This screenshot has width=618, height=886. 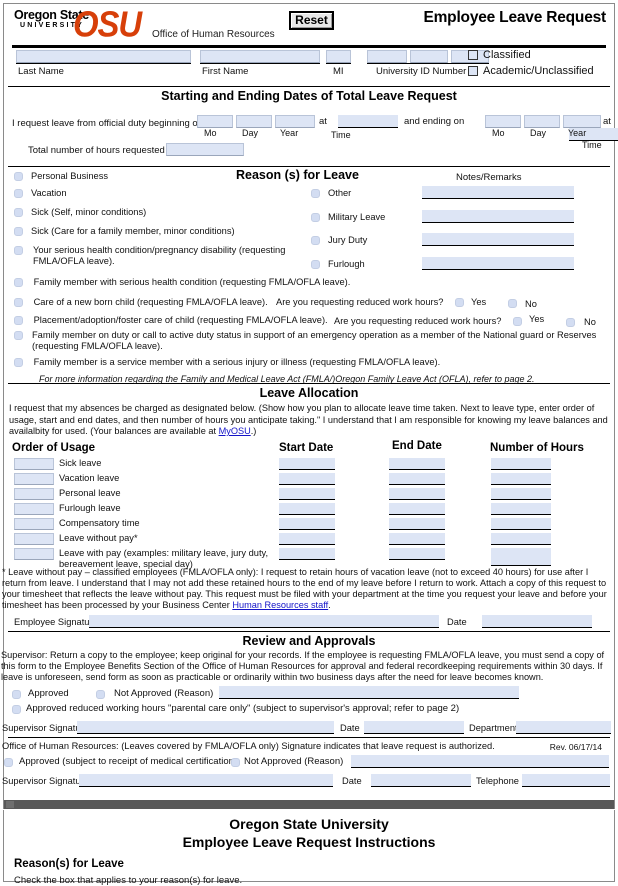 I want to click on reason-vacation: Vacation, so click(x=164, y=193).